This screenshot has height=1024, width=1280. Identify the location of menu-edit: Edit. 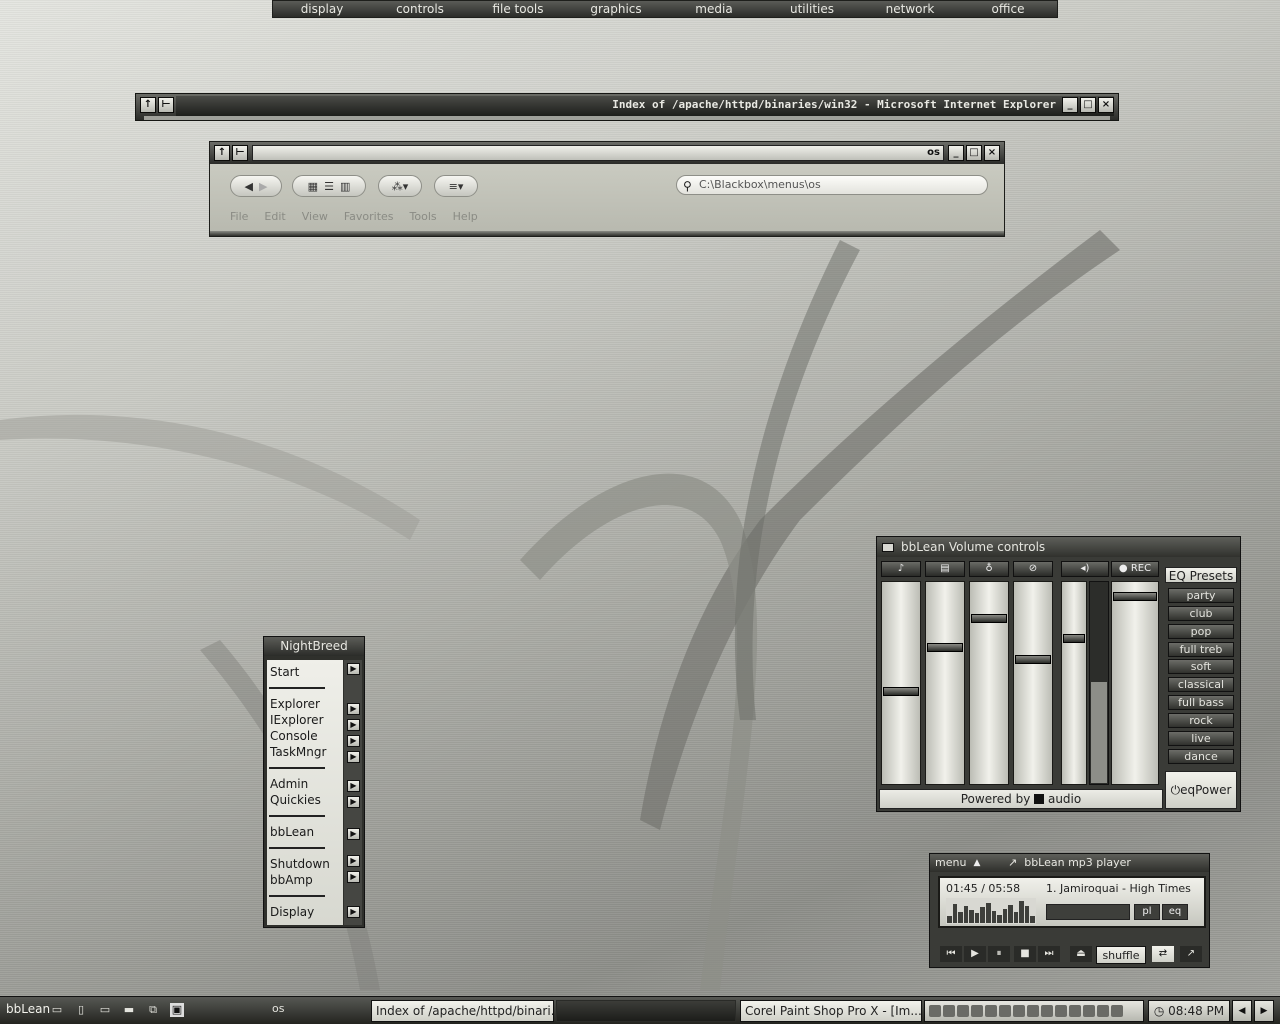
(274, 216).